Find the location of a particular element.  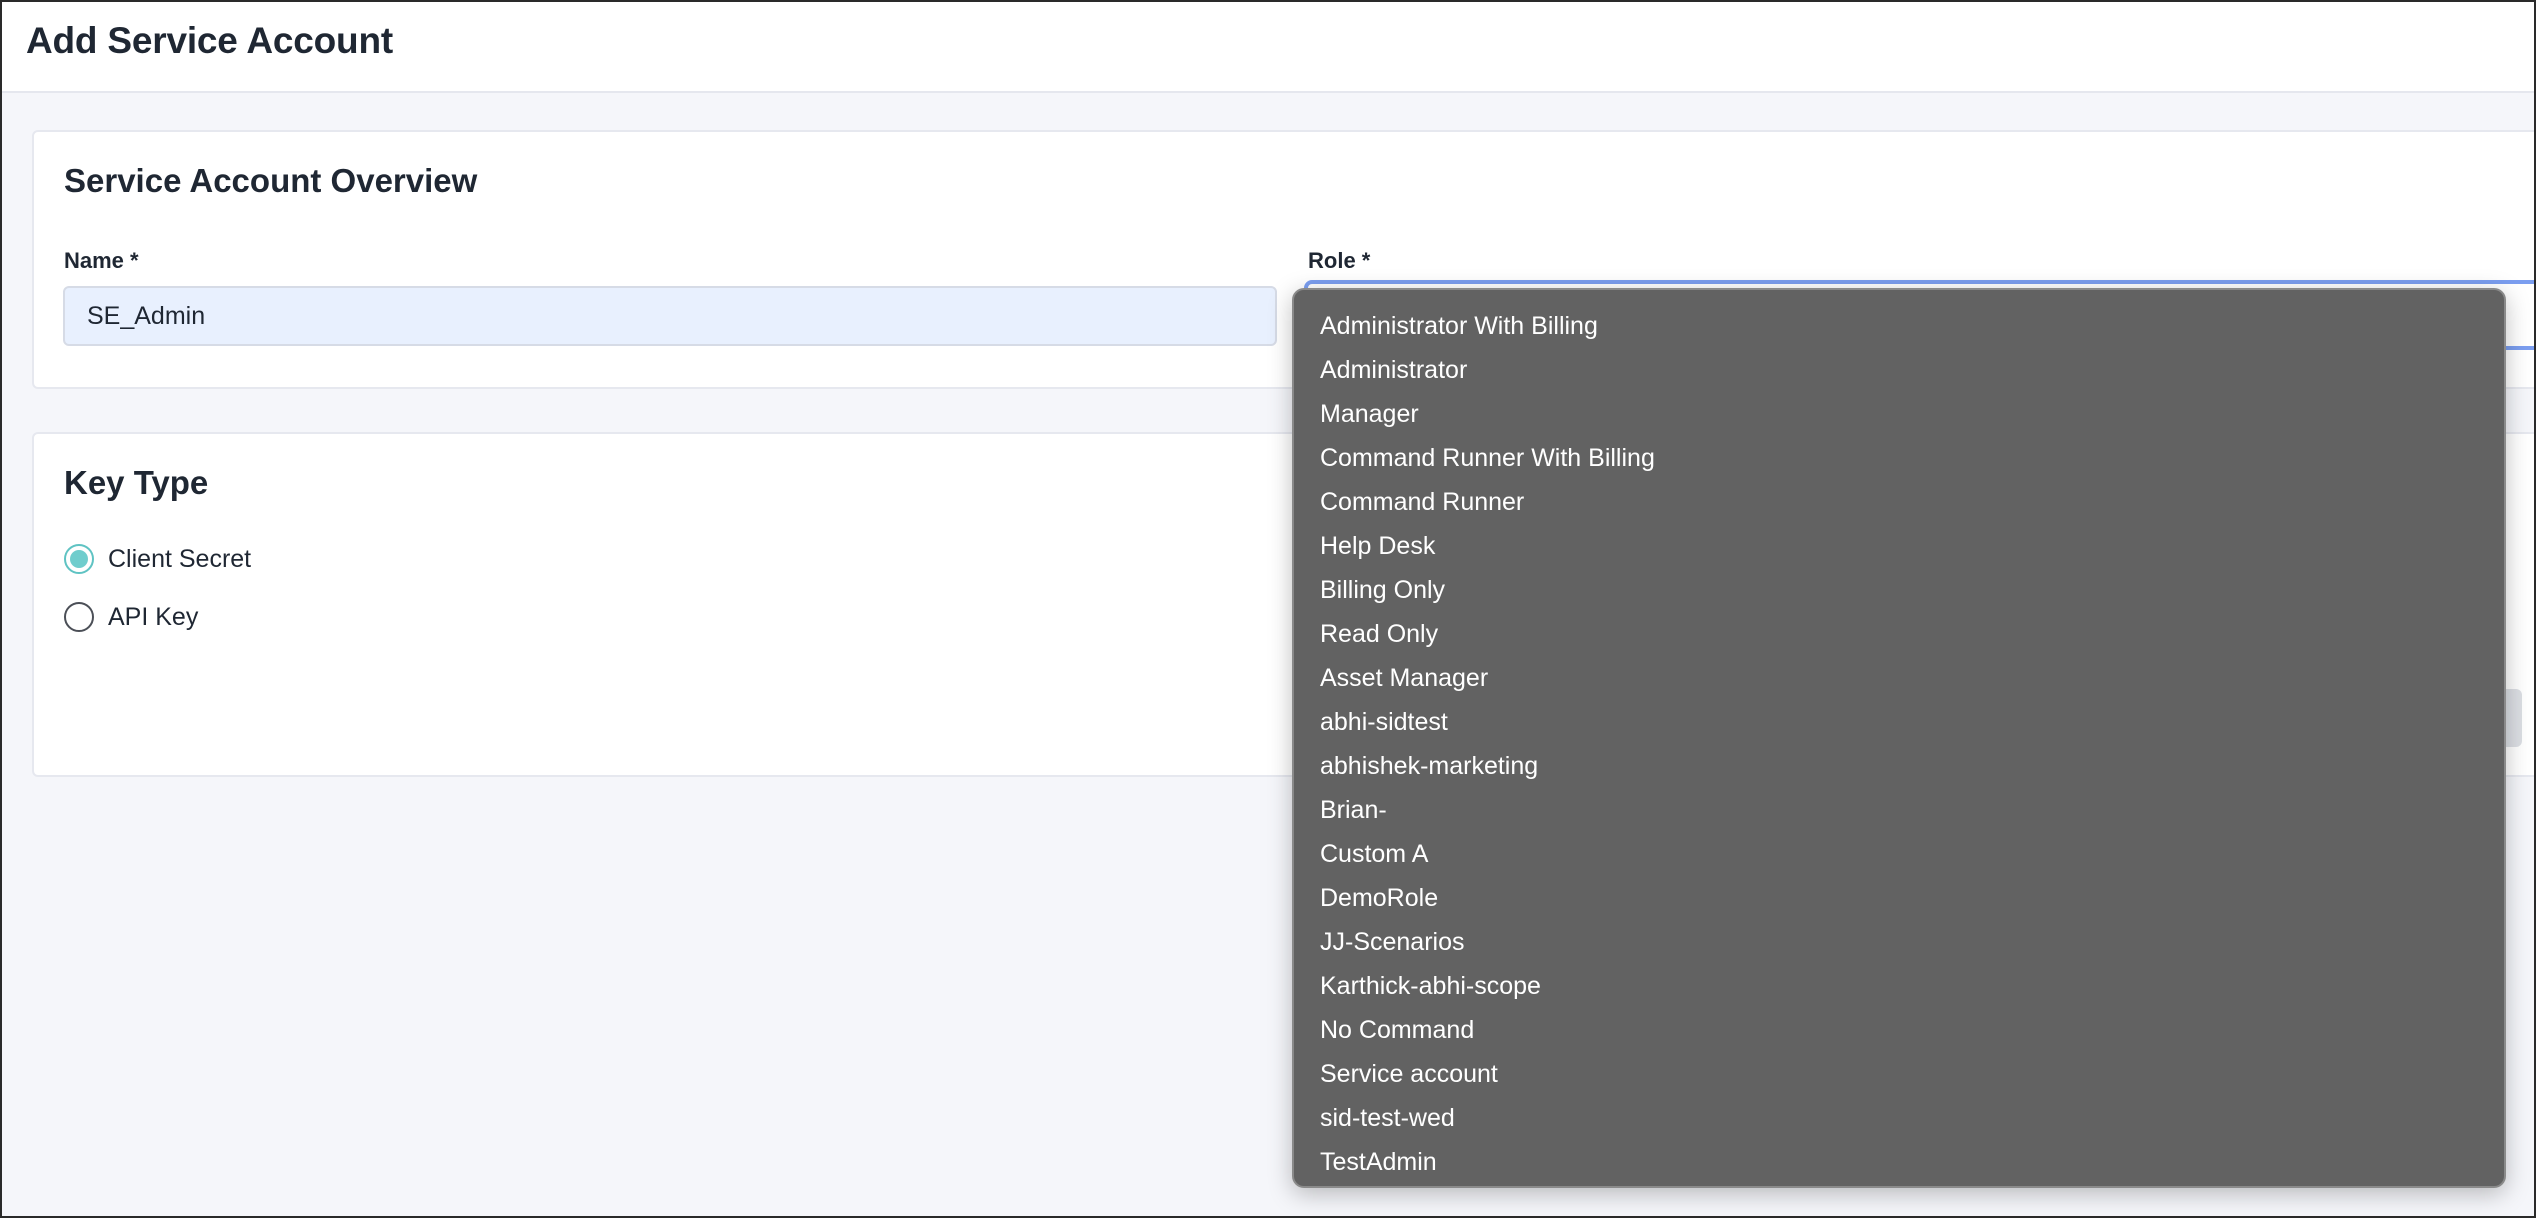

page-title: Add Service Account is located at coordinates (209, 40).